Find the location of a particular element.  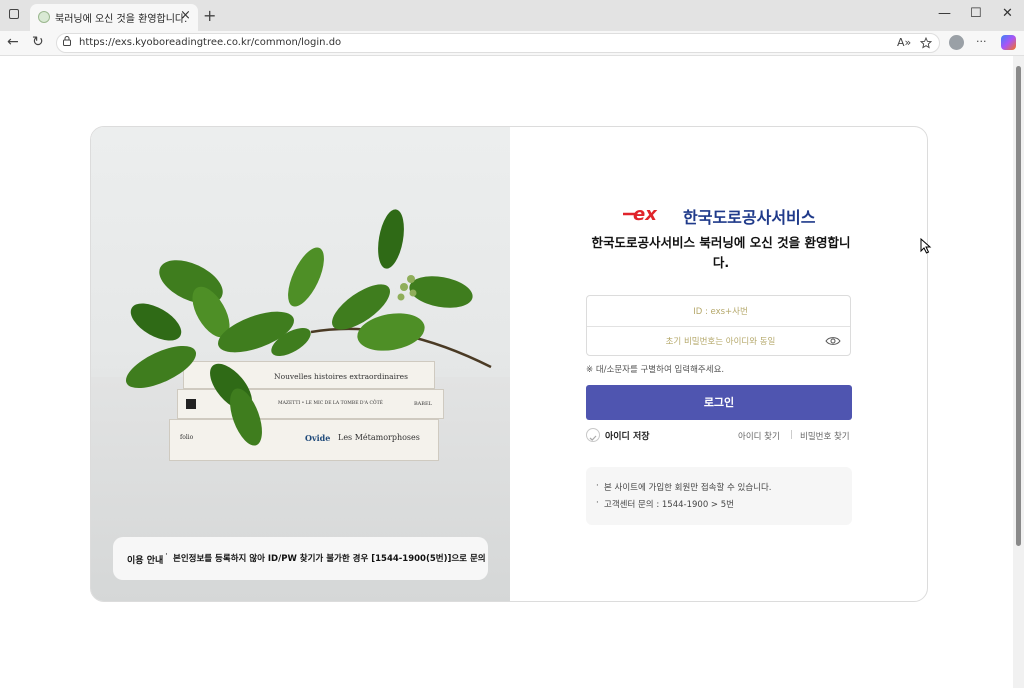

refresh-icon: ↻ is located at coordinates (38, 42).